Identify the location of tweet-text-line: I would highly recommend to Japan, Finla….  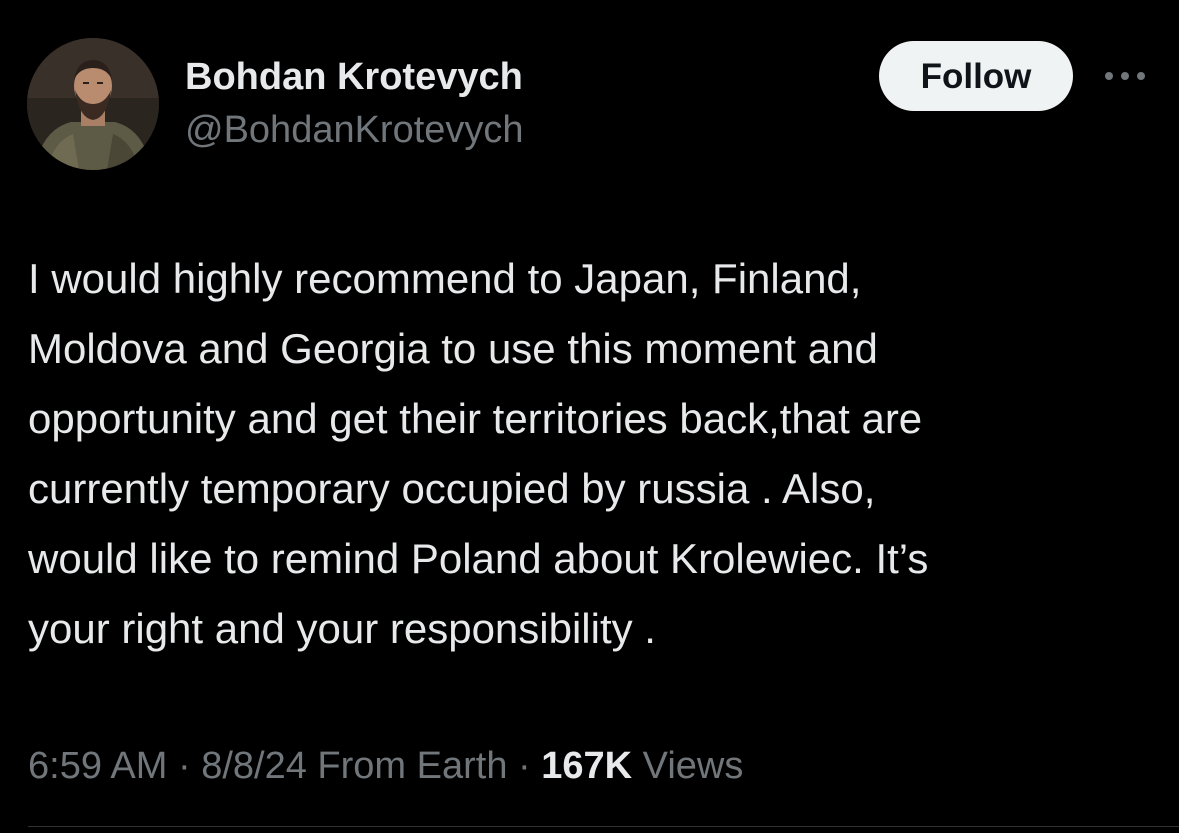
(445, 278).